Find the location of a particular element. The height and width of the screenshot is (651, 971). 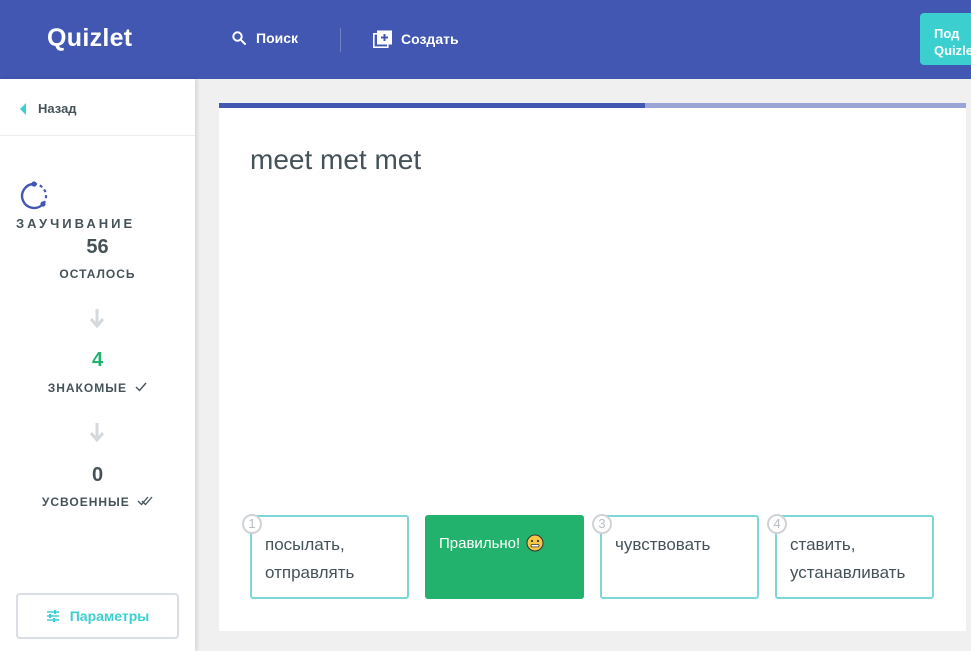

double-check-icon is located at coordinates (145, 501).